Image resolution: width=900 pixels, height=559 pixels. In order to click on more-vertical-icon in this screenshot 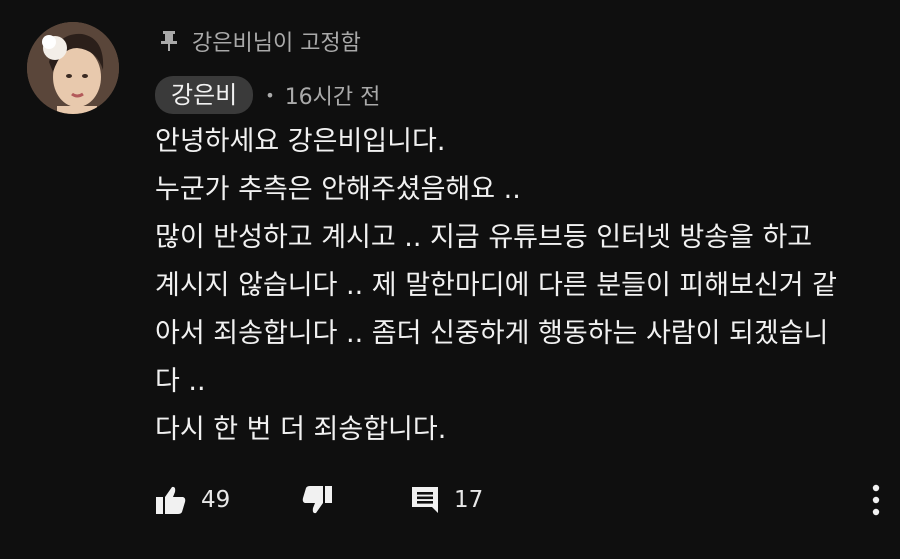, I will do `click(876, 502)`.